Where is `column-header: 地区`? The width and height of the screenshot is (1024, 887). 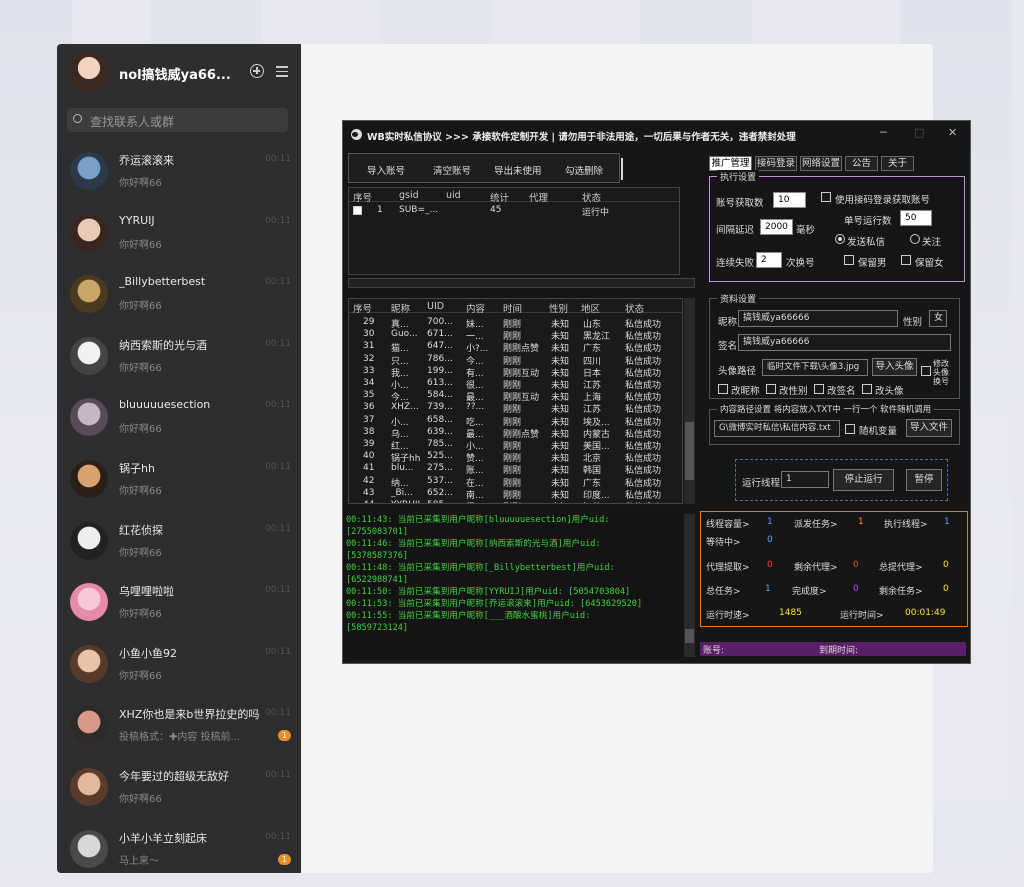 column-header: 地区 is located at coordinates (590, 308).